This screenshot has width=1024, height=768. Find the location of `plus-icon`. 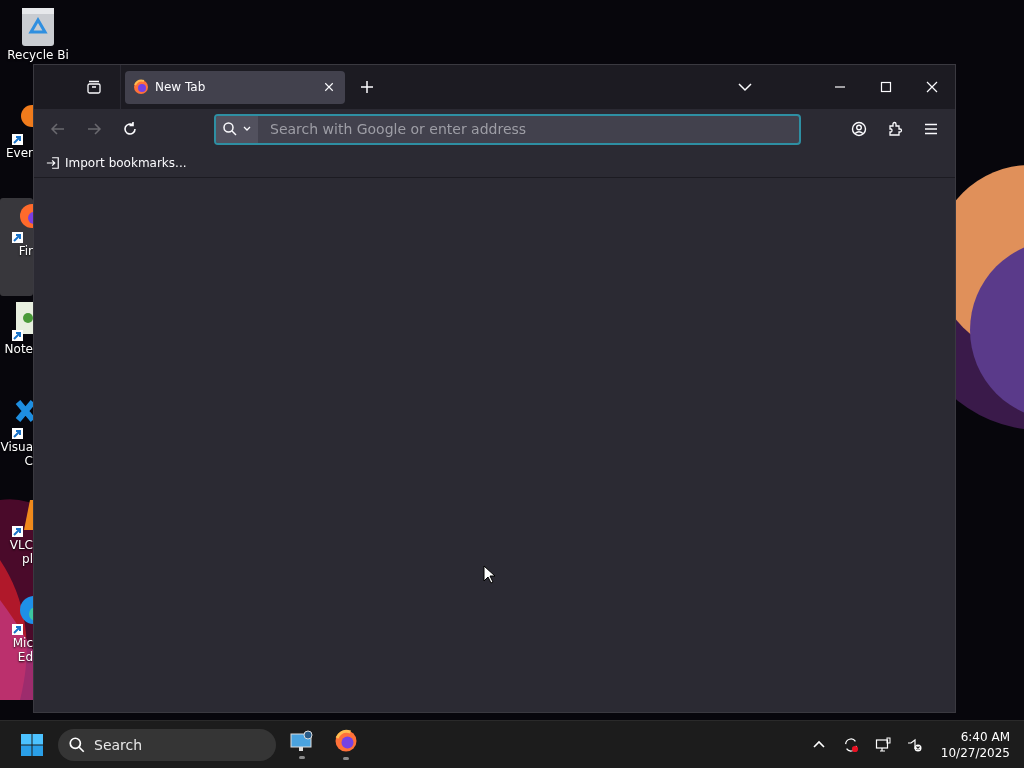

plus-icon is located at coordinates (367, 87).